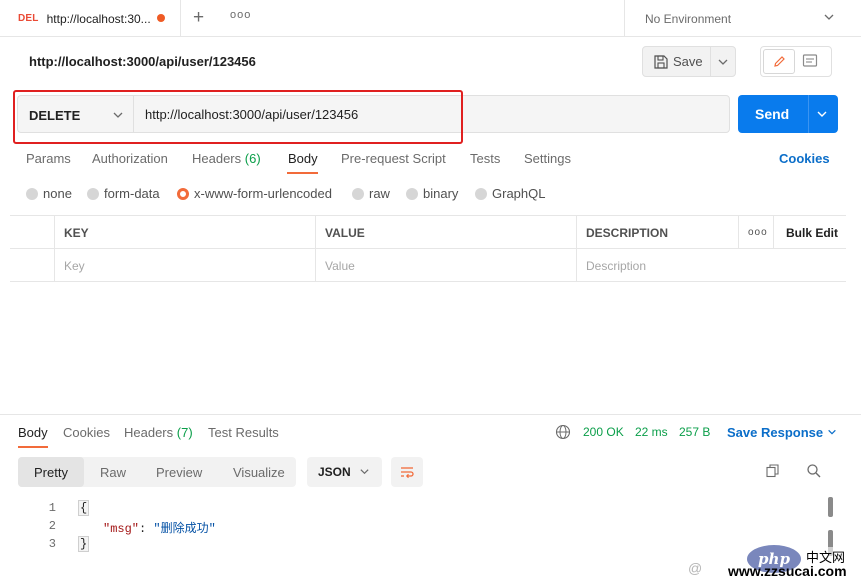 The height and width of the screenshot is (587, 861). What do you see at coordinates (161, 18) in the screenshot?
I see `unsaved-dot-icon` at bounding box center [161, 18].